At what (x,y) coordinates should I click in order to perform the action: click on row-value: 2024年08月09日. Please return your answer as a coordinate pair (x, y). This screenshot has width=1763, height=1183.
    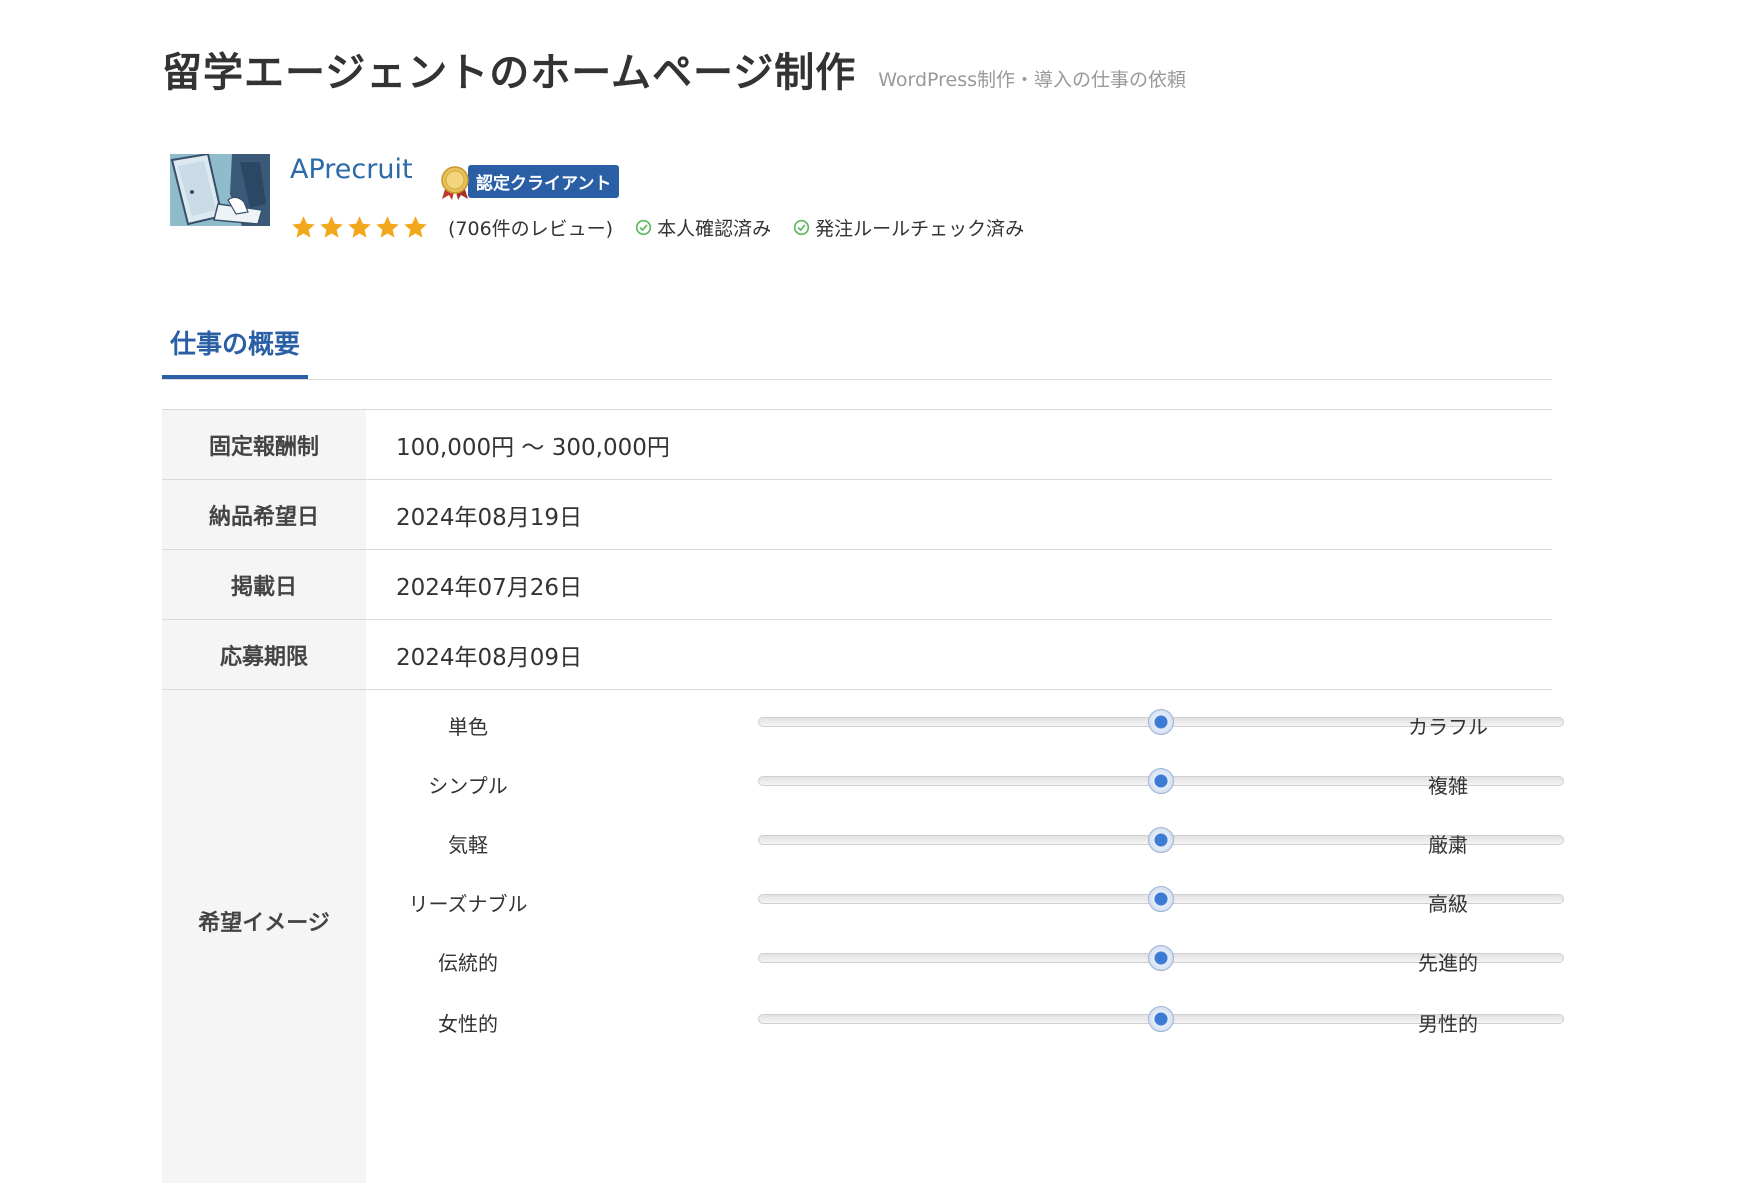
    Looking at the image, I should click on (489, 657).